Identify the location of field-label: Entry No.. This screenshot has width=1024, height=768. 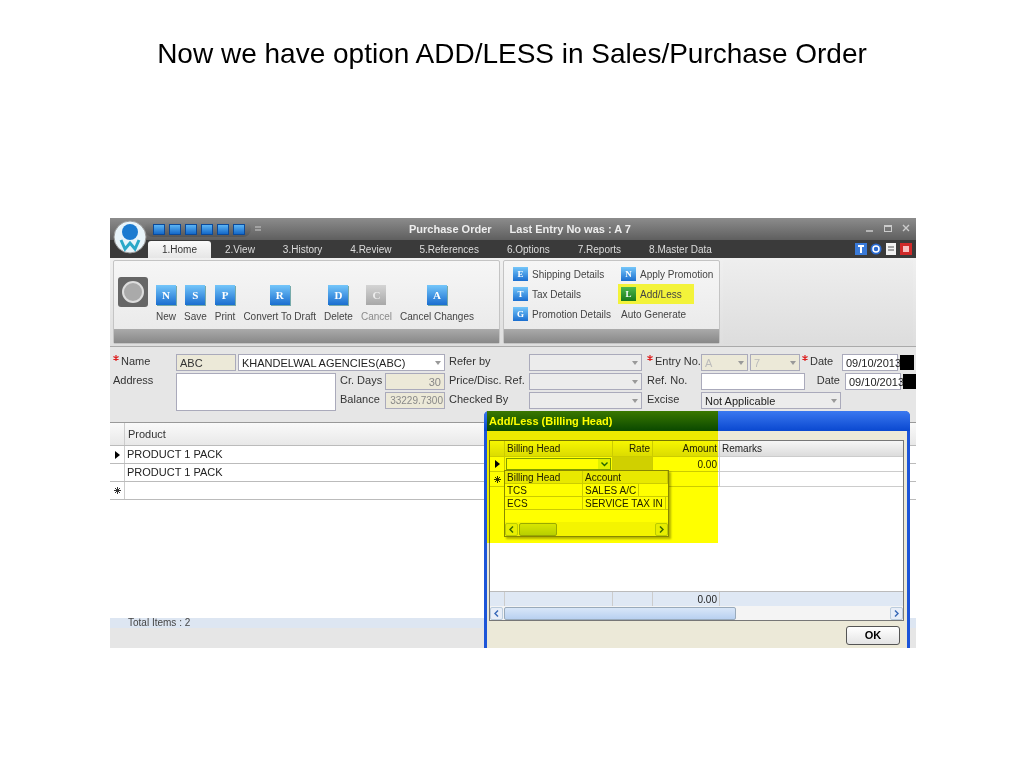
(678, 361).